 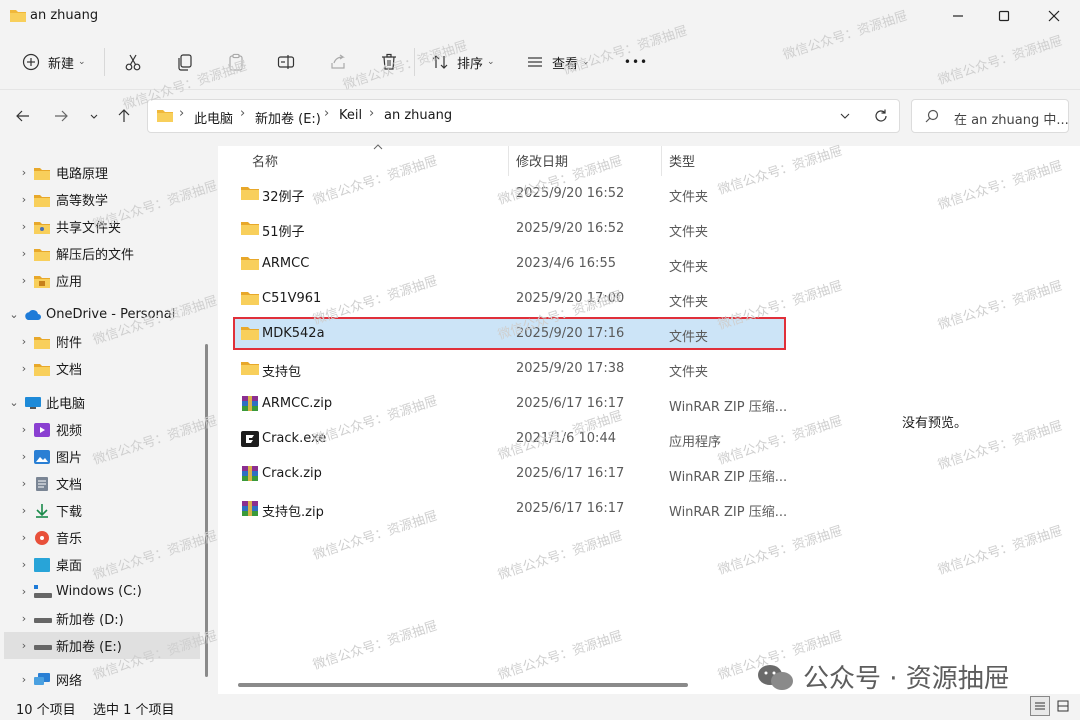 What do you see at coordinates (102, 679) in the screenshot?
I see `nav-item: › 网络` at bounding box center [102, 679].